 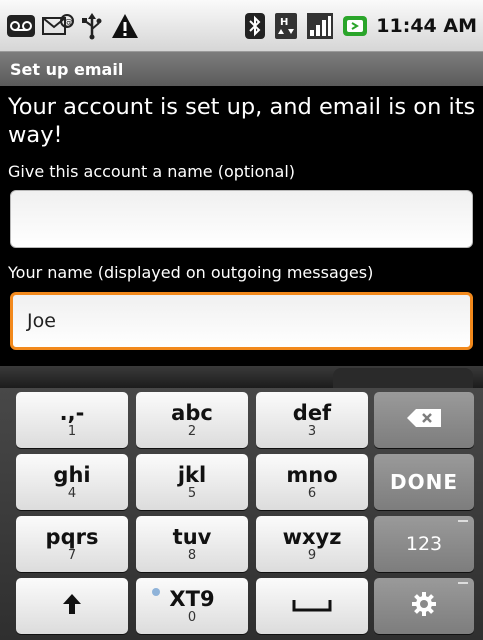 I want to click on key-2-abc: abc 2, so click(x=192, y=420).